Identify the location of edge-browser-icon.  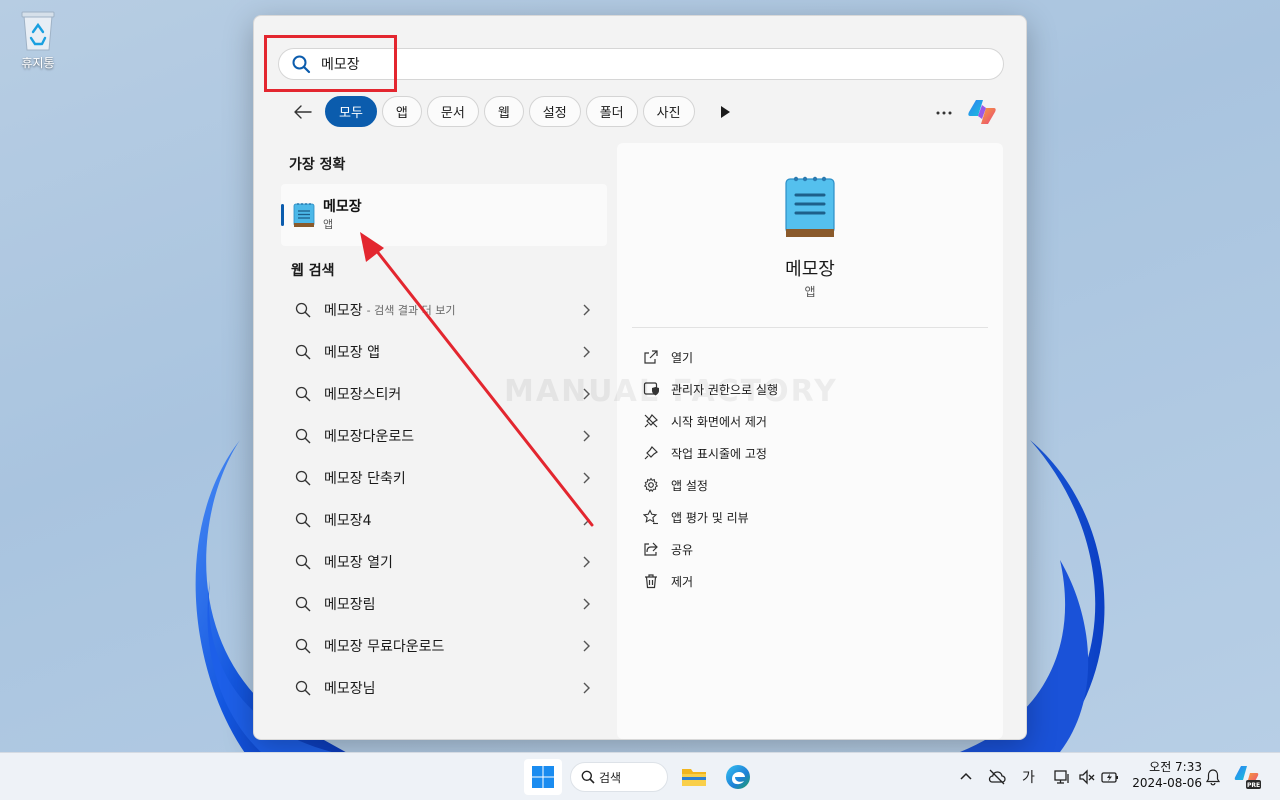
(738, 777).